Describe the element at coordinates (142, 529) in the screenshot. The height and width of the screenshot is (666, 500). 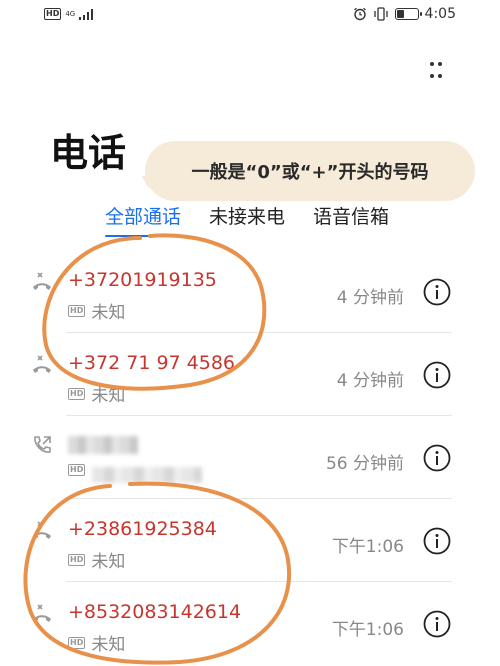
I see `call-number: +23861925384` at that location.